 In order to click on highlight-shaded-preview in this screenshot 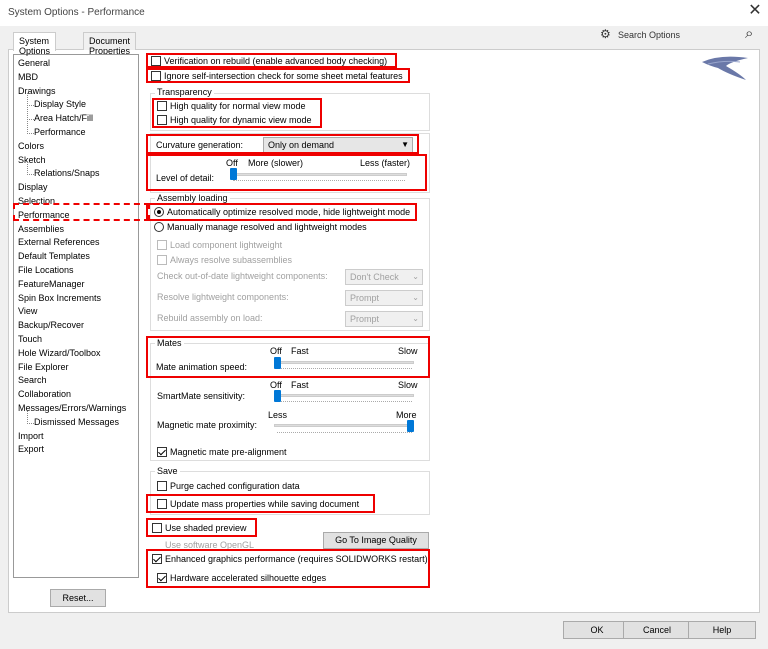, I will do `click(201, 527)`.